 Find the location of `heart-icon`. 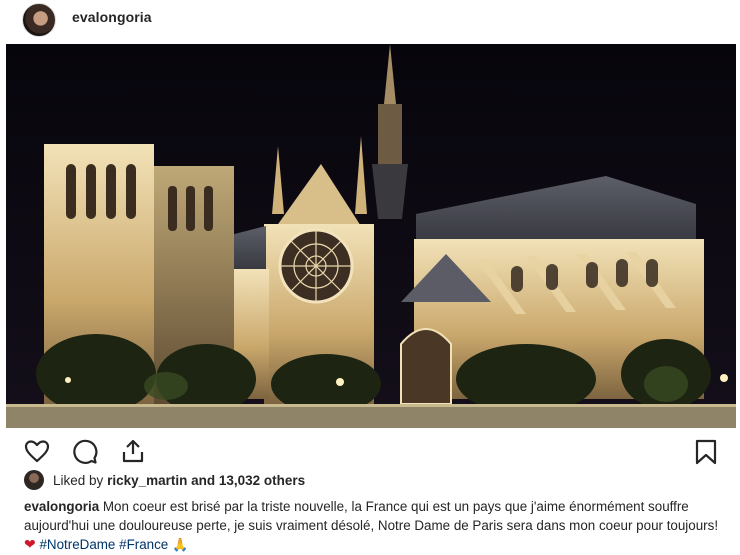

heart-icon is located at coordinates (37, 451).